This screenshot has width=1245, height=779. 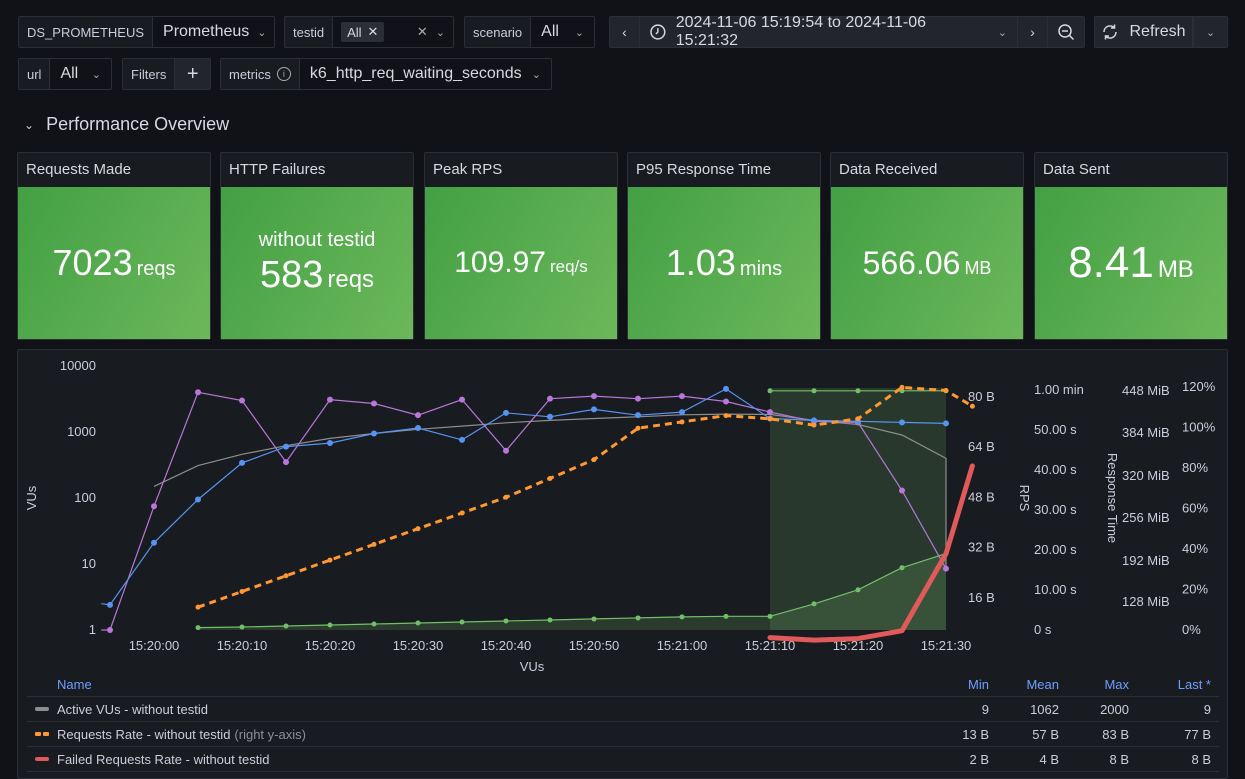 What do you see at coordinates (975, 734) in the screenshot?
I see `legend-min: 13 B` at bounding box center [975, 734].